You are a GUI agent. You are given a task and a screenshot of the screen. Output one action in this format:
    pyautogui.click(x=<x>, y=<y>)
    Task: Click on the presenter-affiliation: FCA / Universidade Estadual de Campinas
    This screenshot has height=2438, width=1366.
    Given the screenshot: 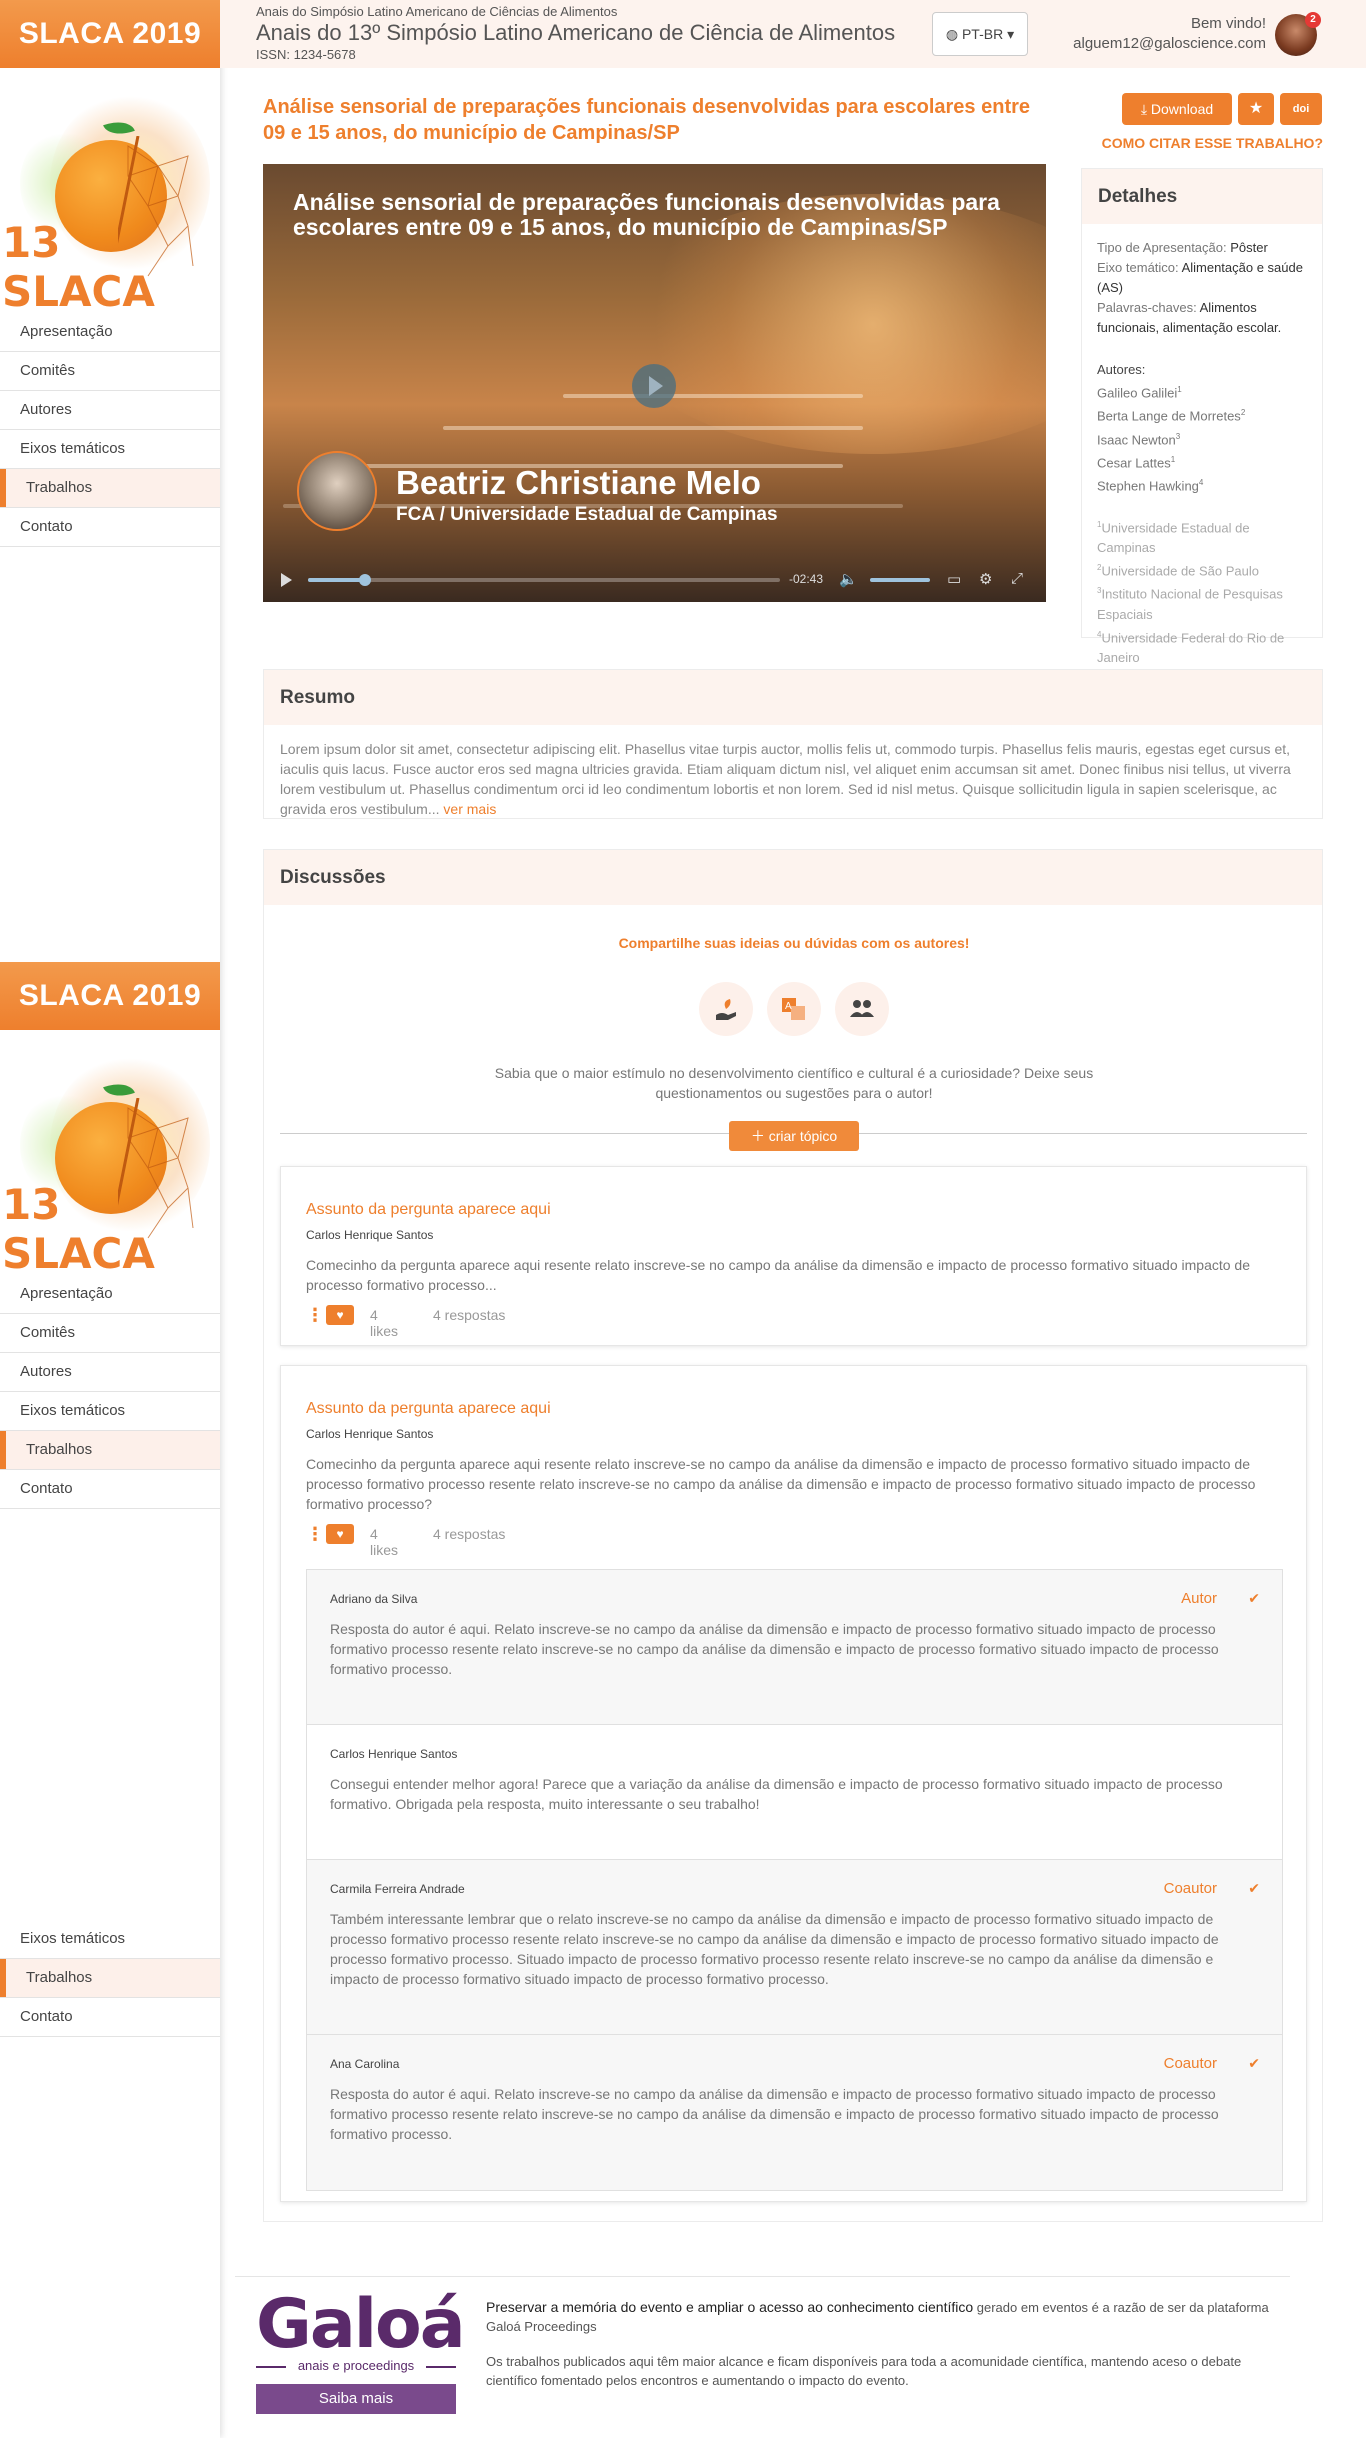 What is the action you would take?
    pyautogui.click(x=587, y=514)
    